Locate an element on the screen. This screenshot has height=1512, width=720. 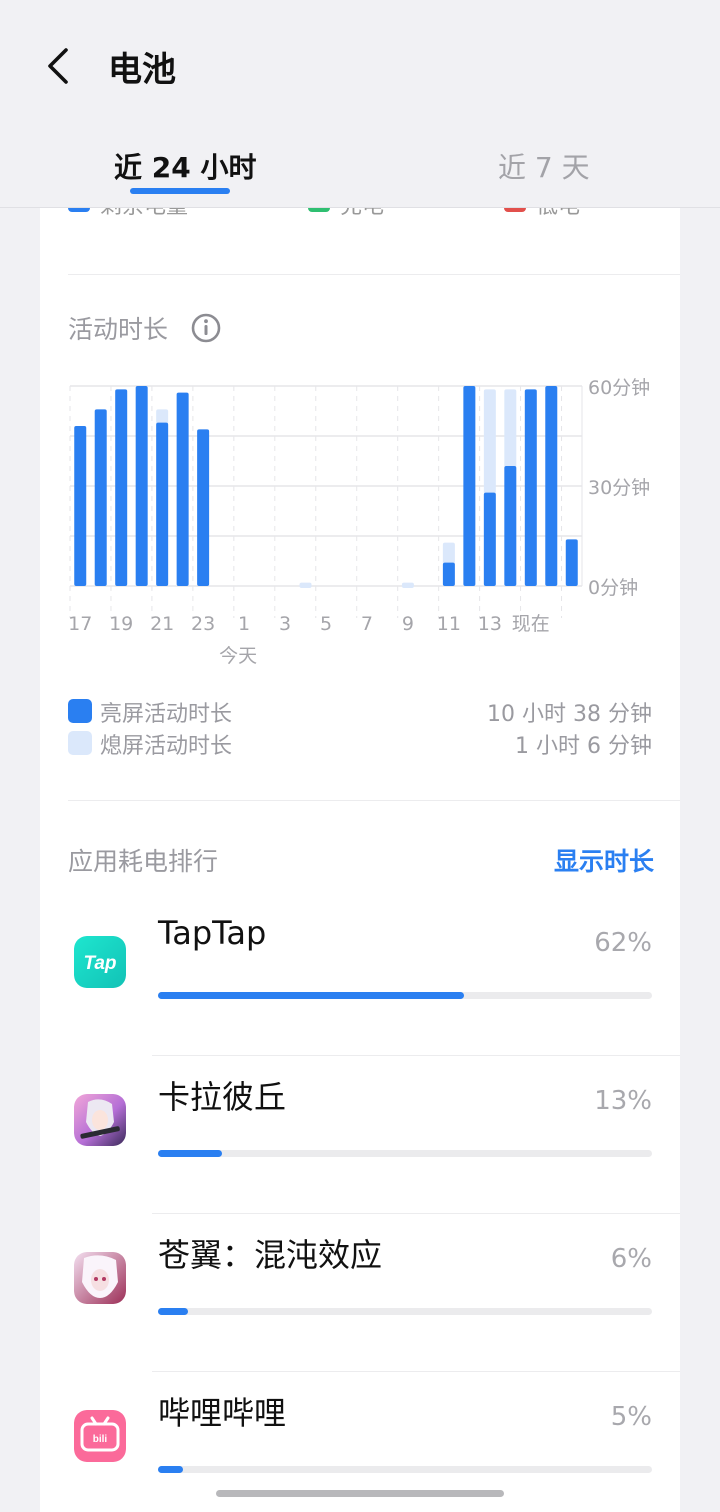
chart-x-tick-label: 11 is located at coordinates (449, 624).